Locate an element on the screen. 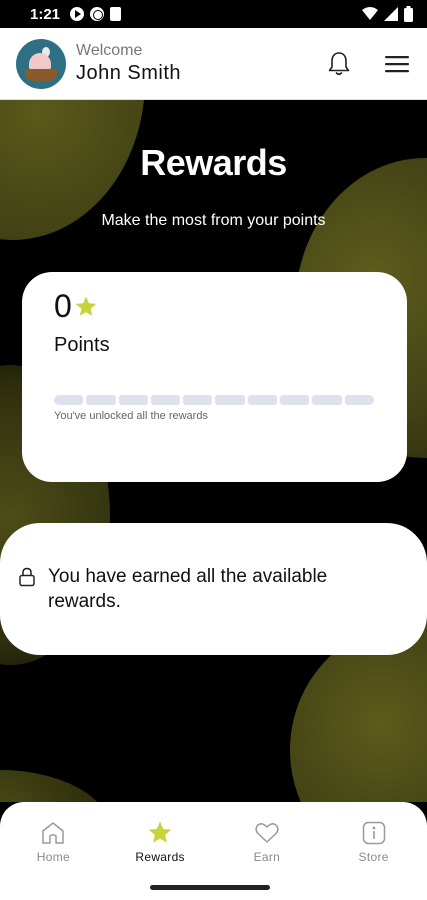 This screenshot has height=900, width=427. nav-item-rewards: Rewards is located at coordinates (160, 840).